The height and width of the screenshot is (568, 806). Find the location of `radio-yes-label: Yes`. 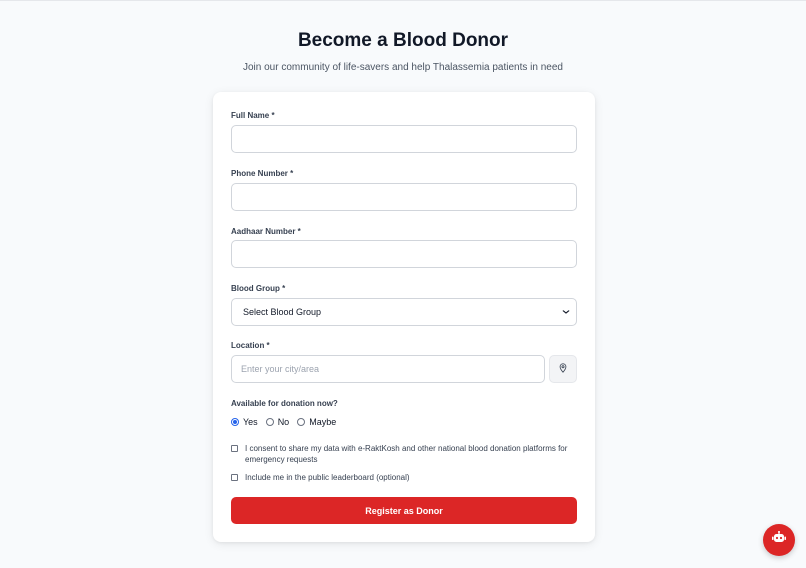

radio-yes-label: Yes is located at coordinates (250, 422).